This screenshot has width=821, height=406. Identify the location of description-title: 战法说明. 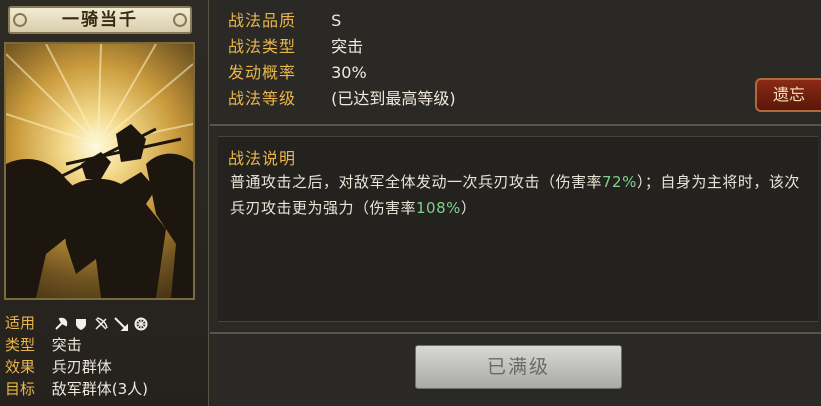
(262, 158).